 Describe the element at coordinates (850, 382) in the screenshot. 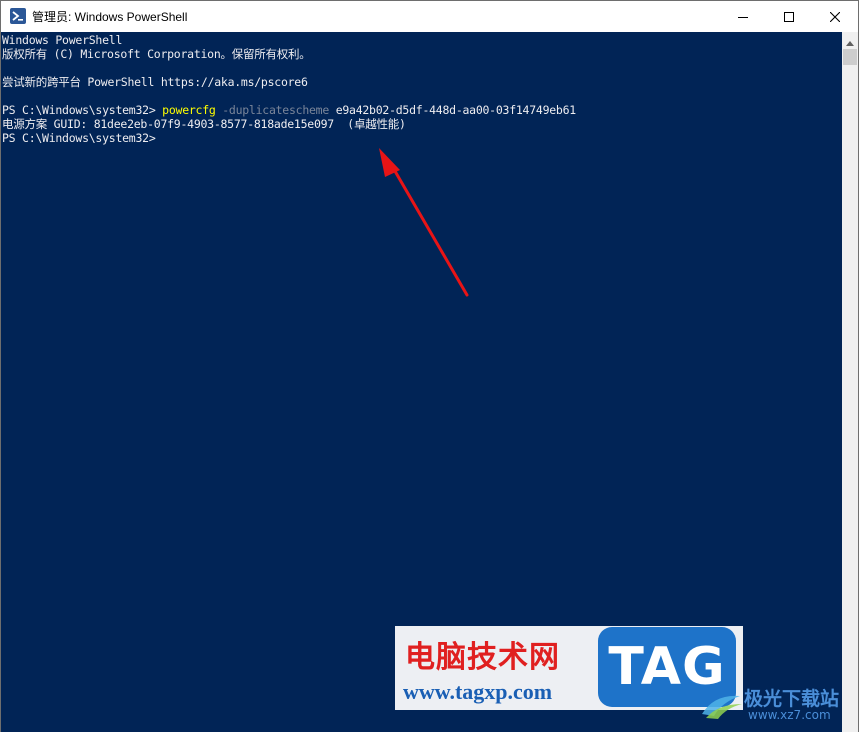

I see `vertical-scrollbar` at that location.